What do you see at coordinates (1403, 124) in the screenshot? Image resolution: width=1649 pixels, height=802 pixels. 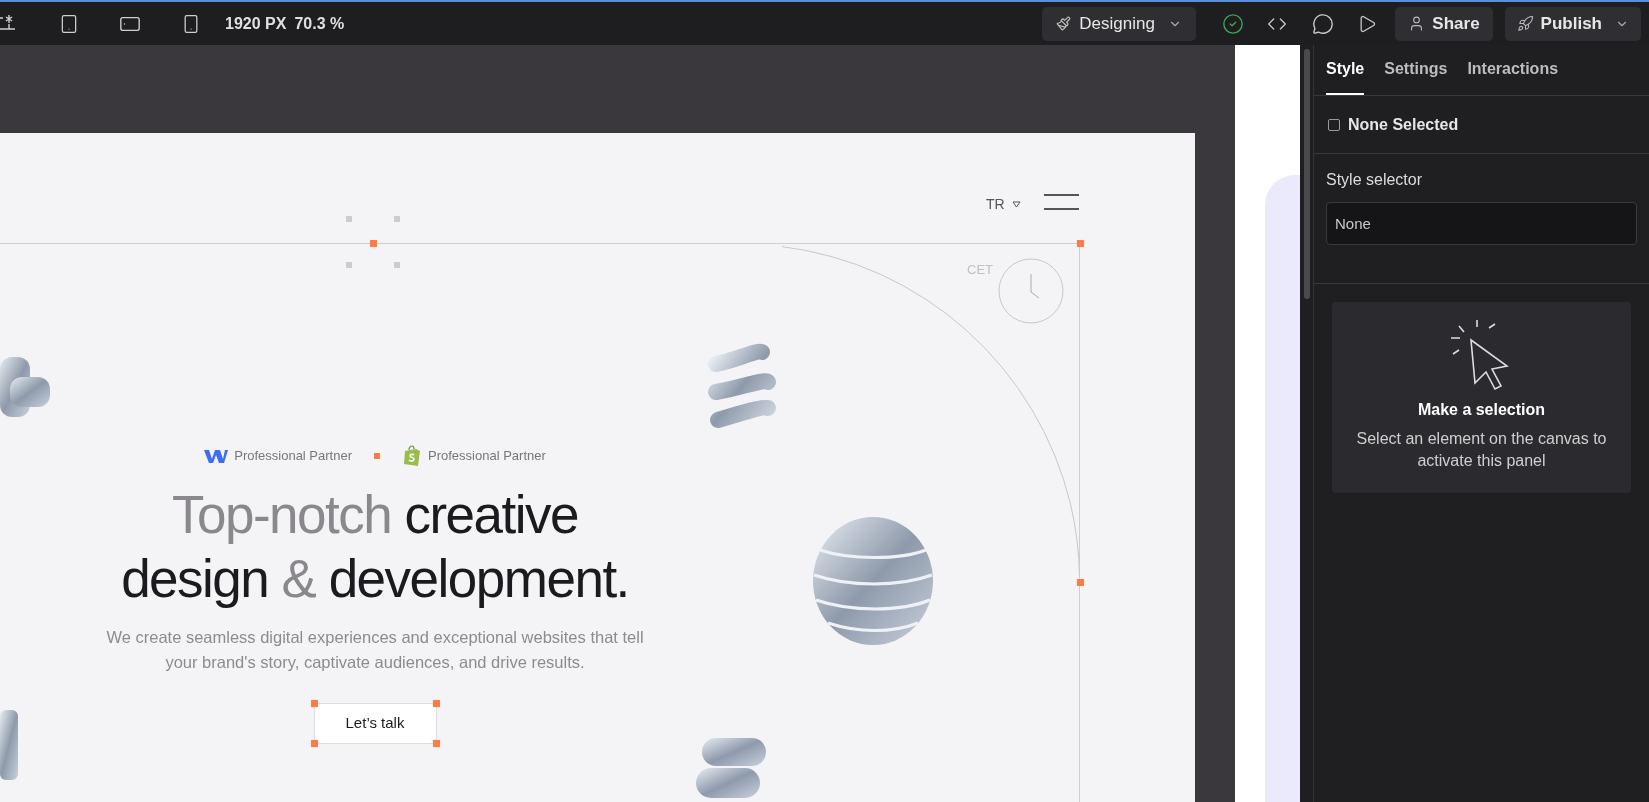 I see `selection-label: None Selected` at bounding box center [1403, 124].